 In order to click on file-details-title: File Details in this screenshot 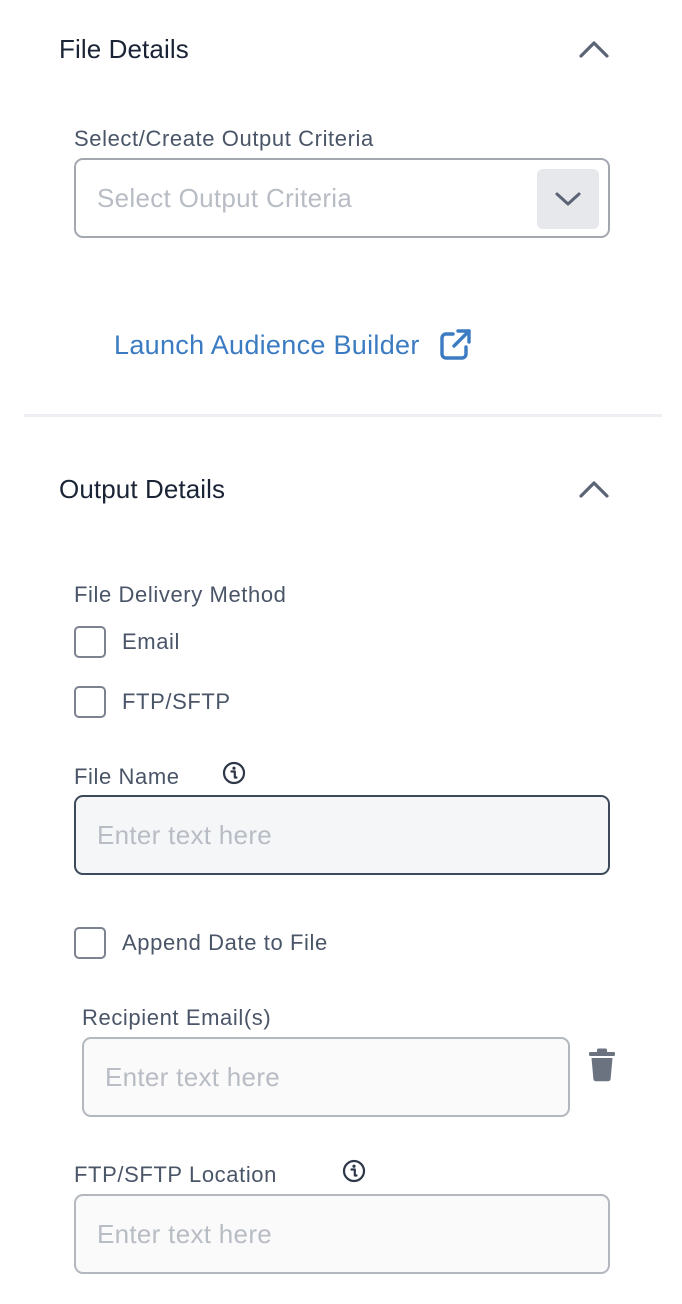, I will do `click(124, 49)`.